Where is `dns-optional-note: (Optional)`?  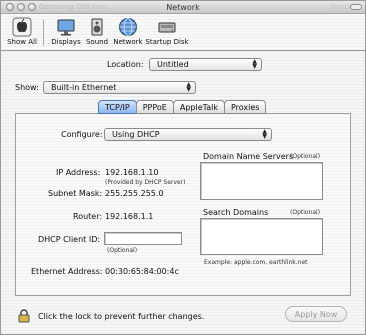
dns-optional-note: (Optional) is located at coordinates (305, 156).